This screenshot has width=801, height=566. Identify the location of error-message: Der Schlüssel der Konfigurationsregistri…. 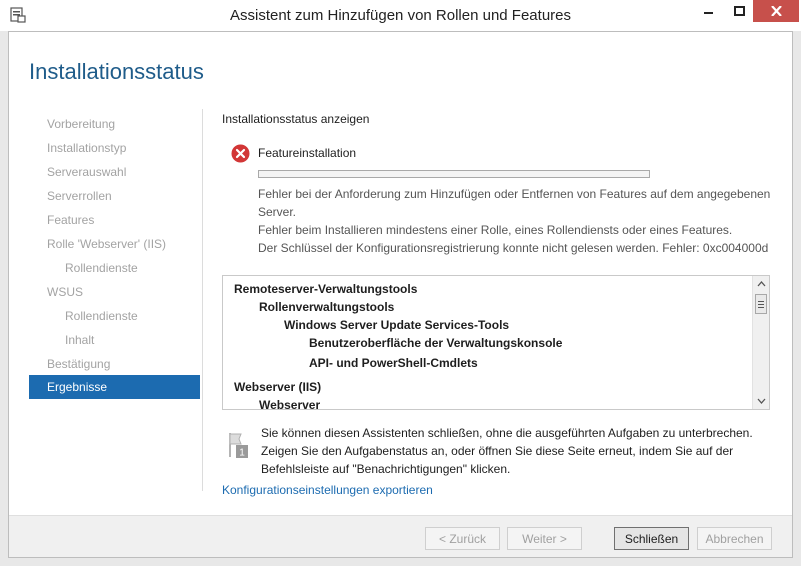
(513, 248).